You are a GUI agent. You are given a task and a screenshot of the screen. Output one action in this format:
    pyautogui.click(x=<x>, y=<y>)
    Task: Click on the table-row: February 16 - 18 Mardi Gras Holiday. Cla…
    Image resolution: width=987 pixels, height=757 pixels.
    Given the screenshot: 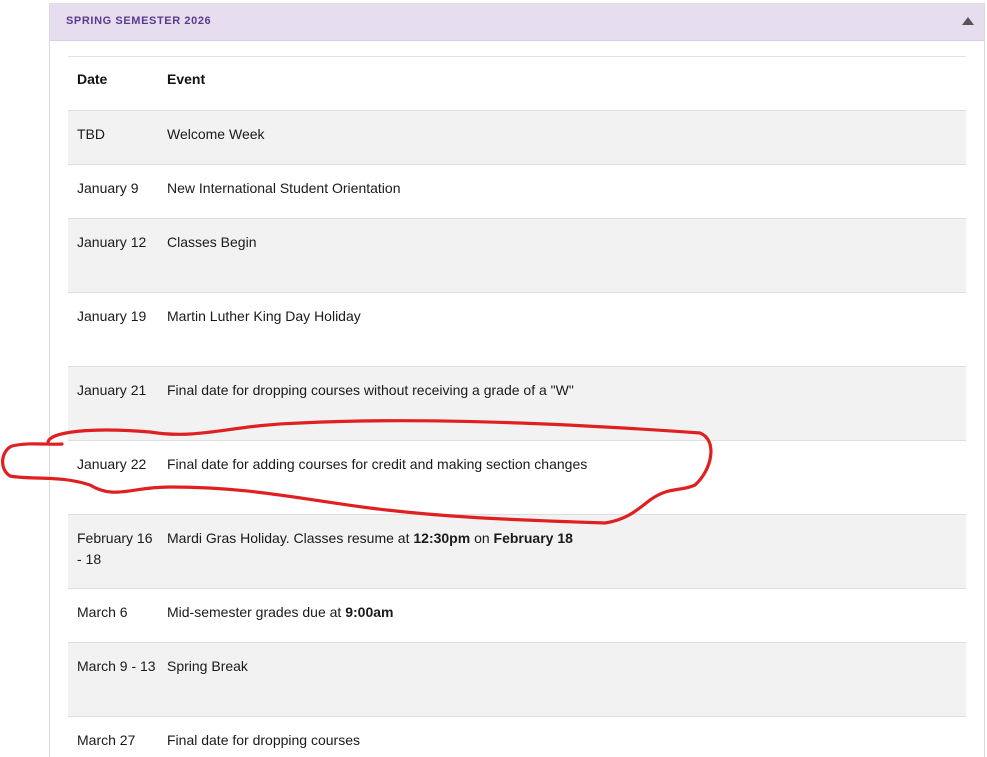 What is the action you would take?
    pyautogui.click(x=517, y=551)
    